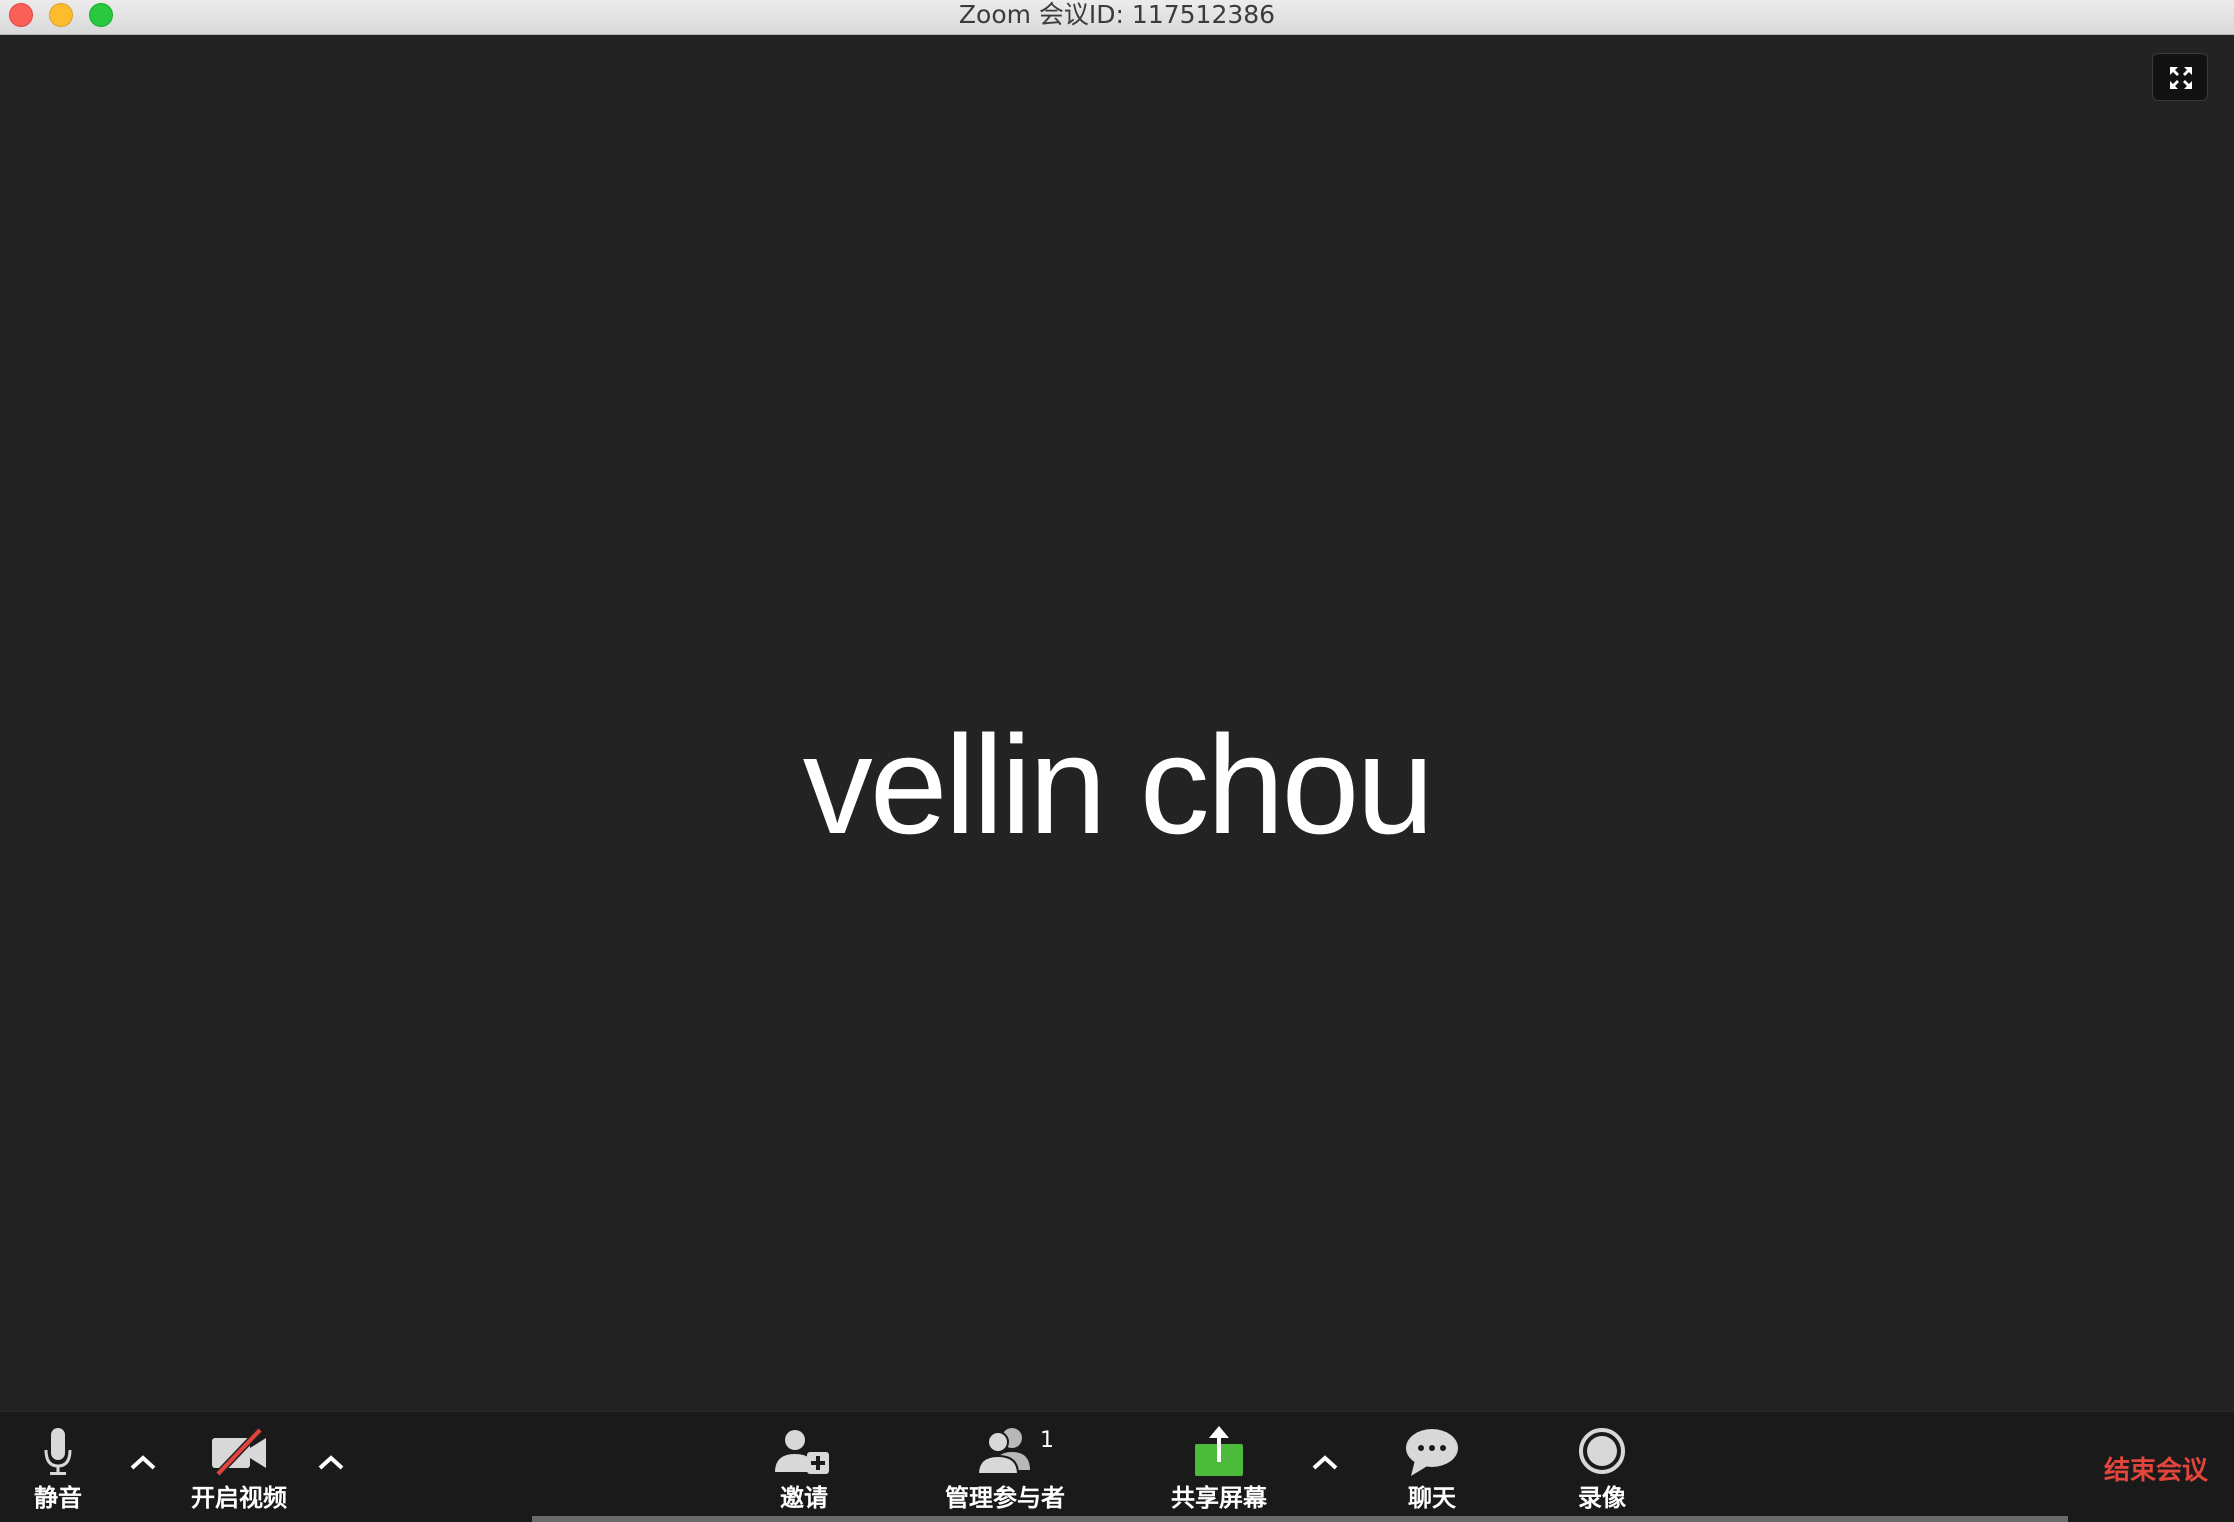 The height and width of the screenshot is (1522, 2234). Describe the element at coordinates (802, 1452) in the screenshot. I see `add-user-icon` at that location.